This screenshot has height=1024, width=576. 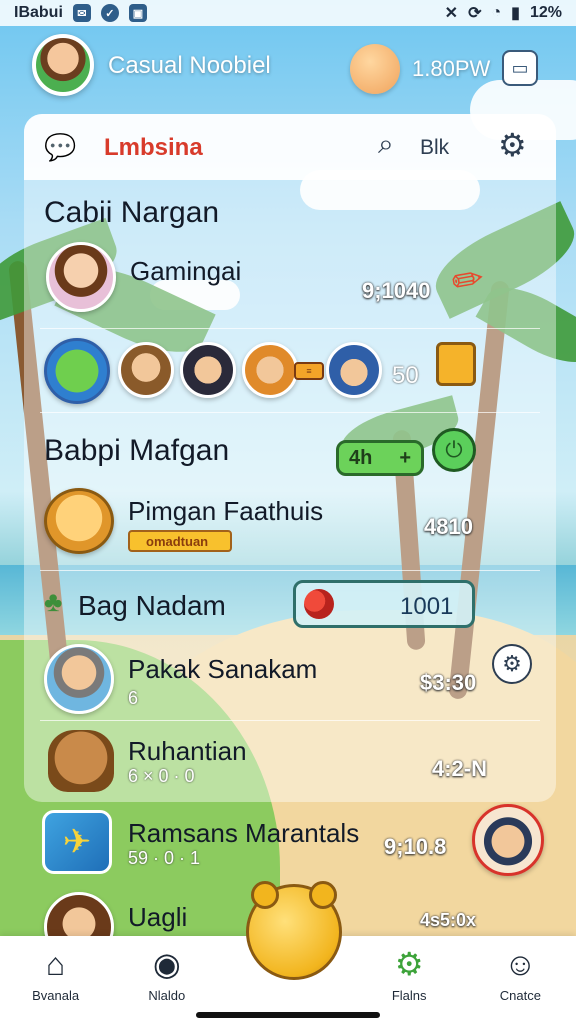 What do you see at coordinates (166, 964) in the screenshot?
I see `chat-icon: ◉` at bounding box center [166, 964].